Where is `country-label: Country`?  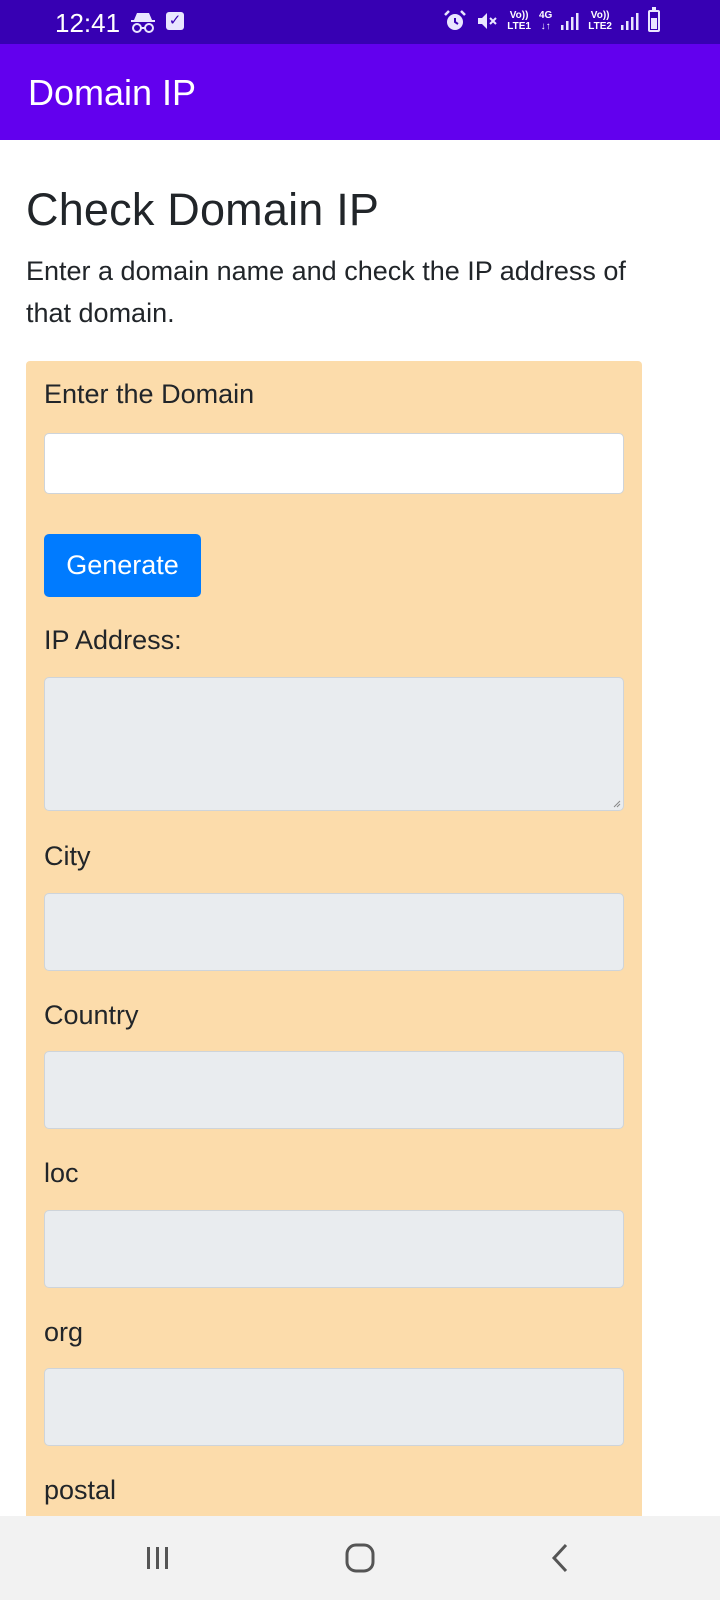 country-label: Country is located at coordinates (91, 1015).